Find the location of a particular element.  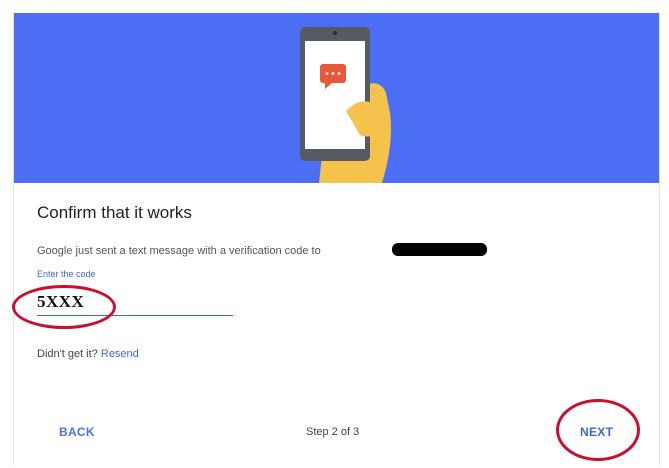

phone-camera is located at coordinates (335, 33).